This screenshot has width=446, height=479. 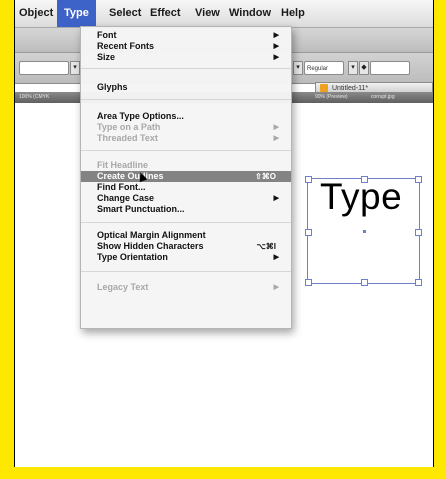 I want to click on text-selection-box: Type, so click(x=363, y=231).